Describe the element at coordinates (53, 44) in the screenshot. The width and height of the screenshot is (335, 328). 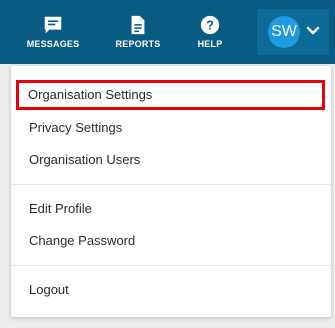
I see `nav-label-messages: MESSAGES` at that location.